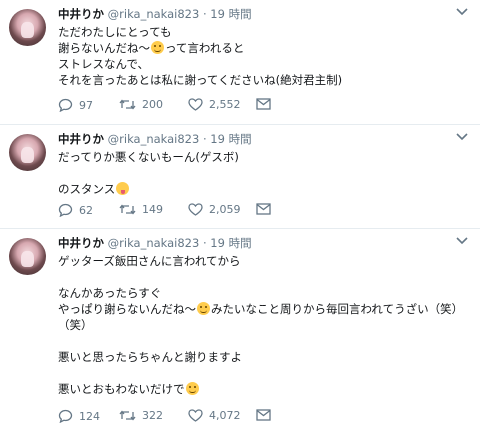 The height and width of the screenshot is (430, 480). I want to click on retweet-button: 149, so click(141, 209).